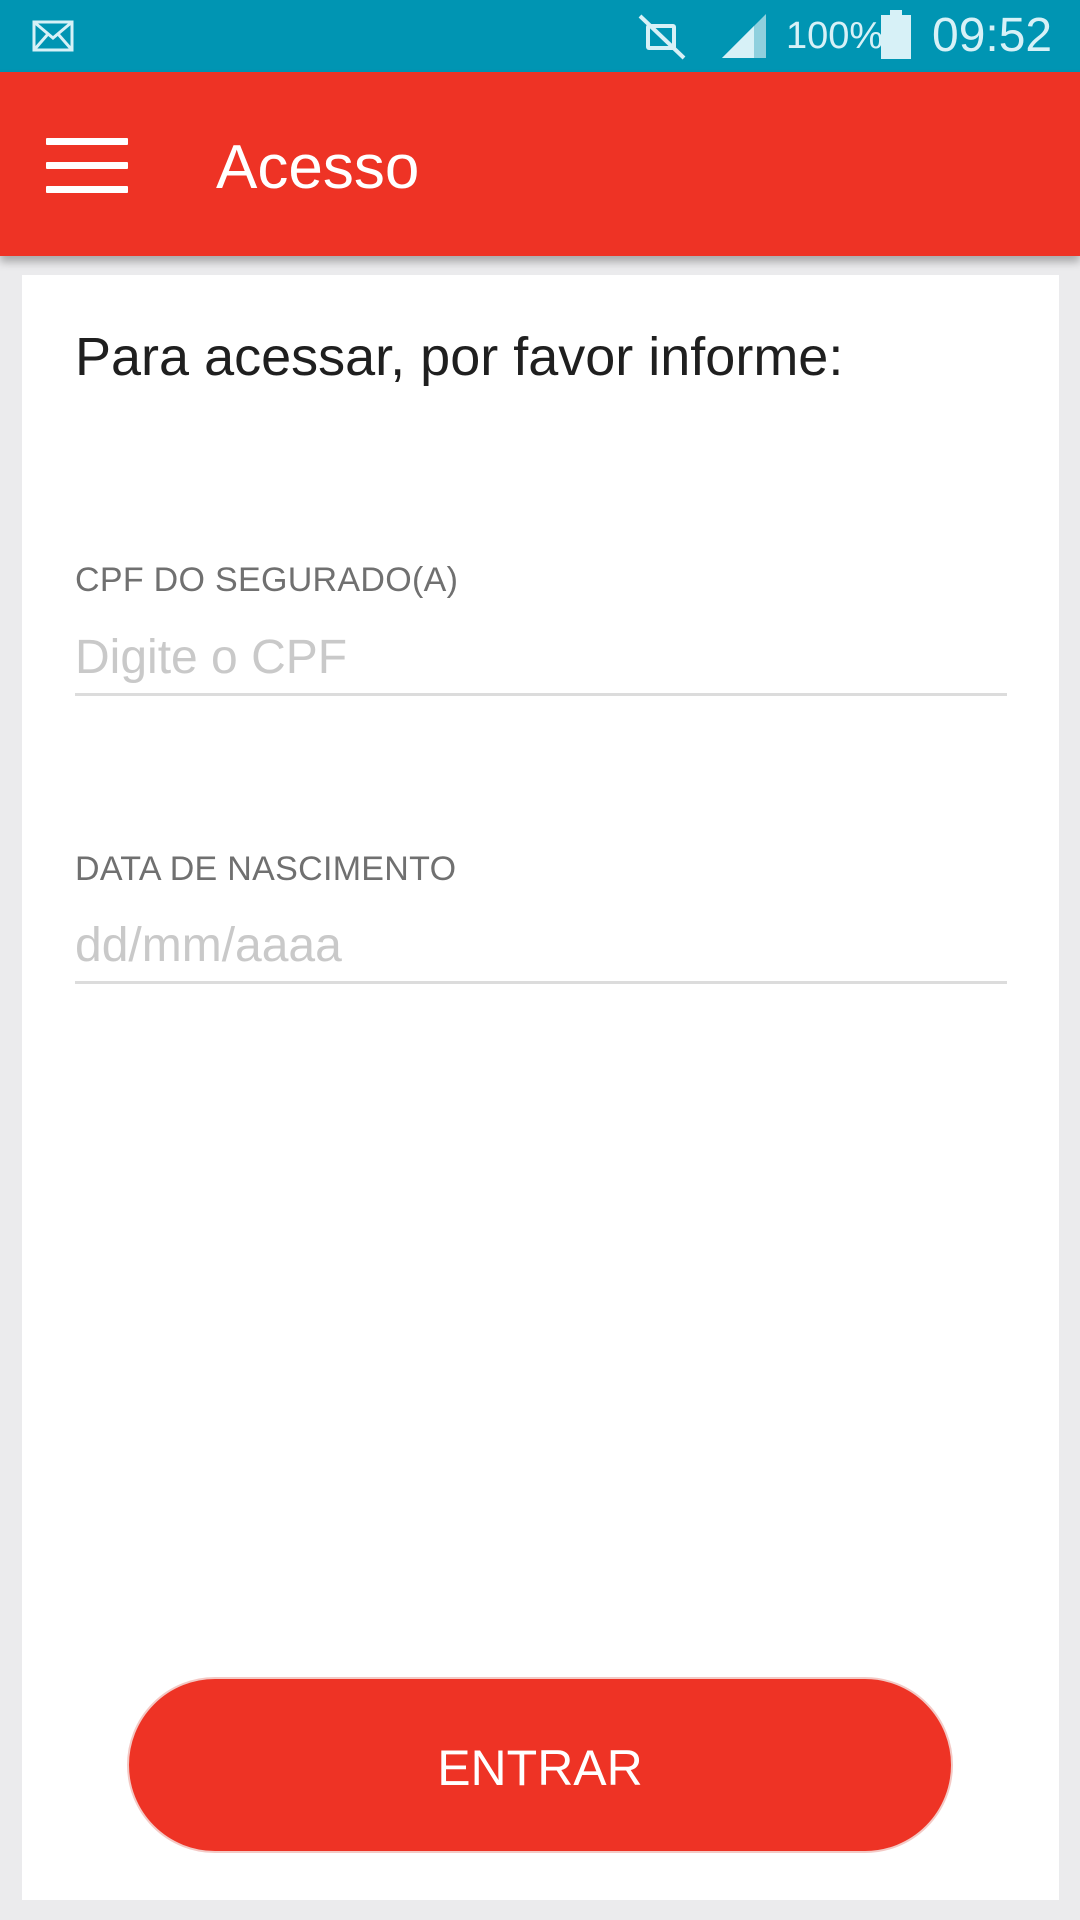 This screenshot has width=1080, height=1920. Describe the element at coordinates (992, 35) in the screenshot. I see `clock: 09:52` at that location.